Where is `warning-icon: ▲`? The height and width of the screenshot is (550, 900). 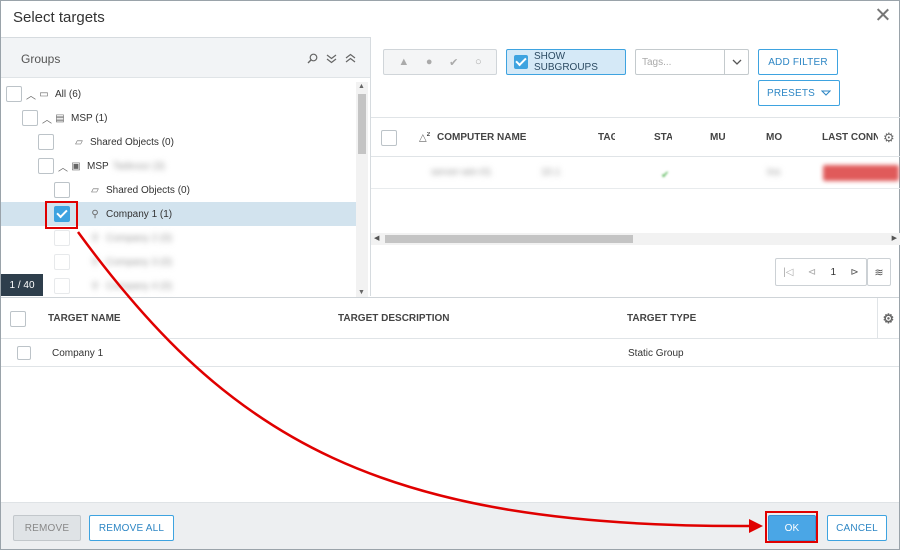 warning-icon: ▲ is located at coordinates (403, 62).